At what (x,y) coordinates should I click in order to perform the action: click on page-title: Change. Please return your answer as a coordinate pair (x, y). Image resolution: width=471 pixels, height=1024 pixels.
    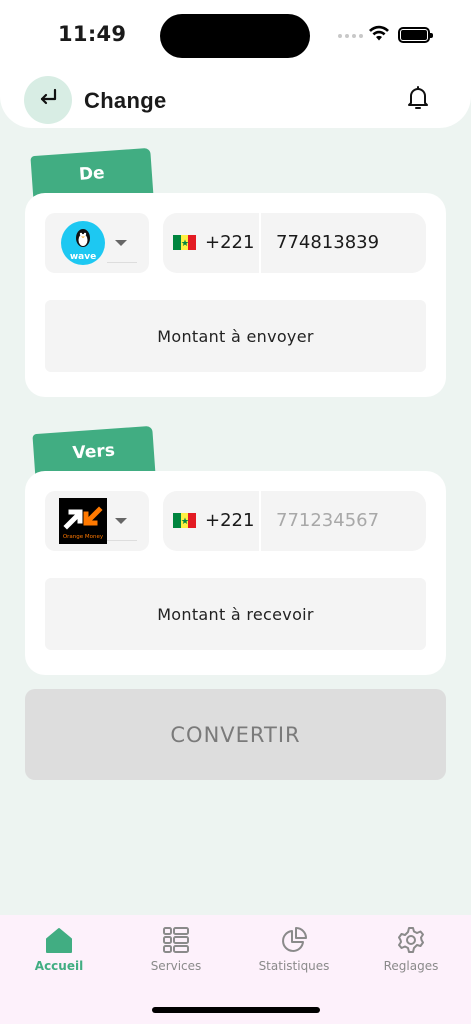
    Looking at the image, I should click on (125, 100).